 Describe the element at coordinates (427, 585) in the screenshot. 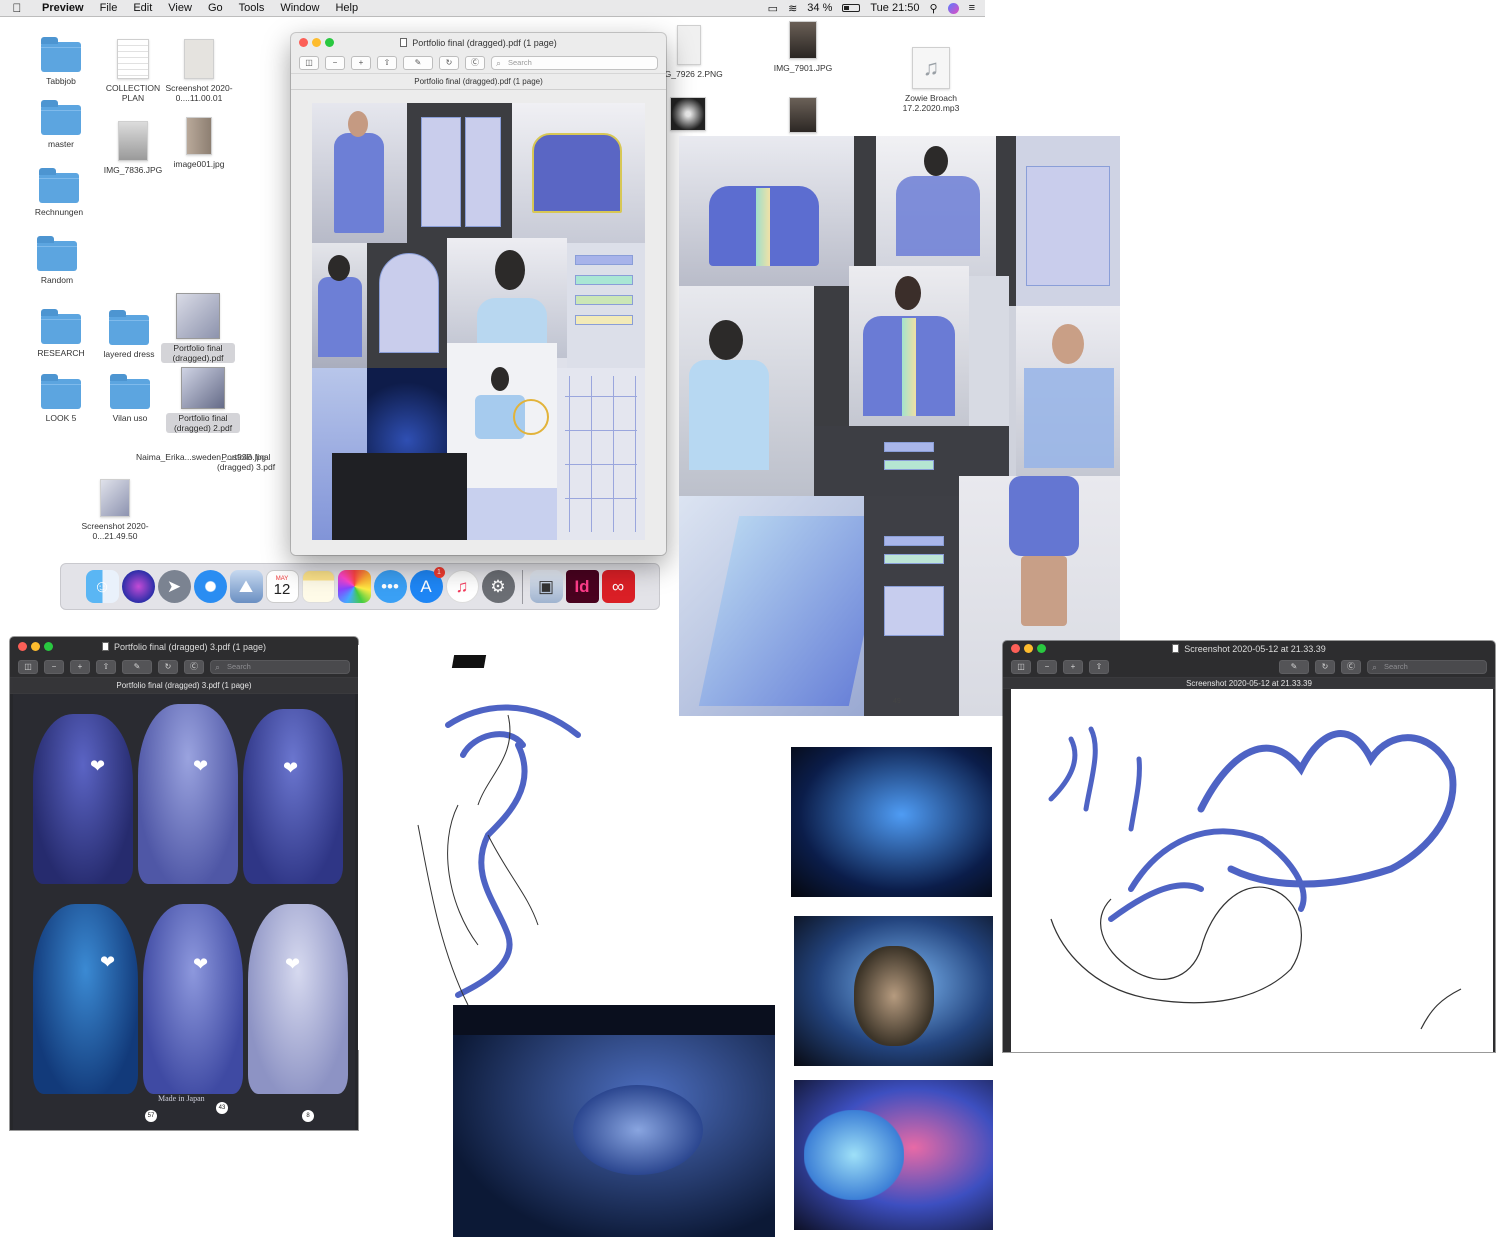

I see `app-store-icon: A1` at that location.